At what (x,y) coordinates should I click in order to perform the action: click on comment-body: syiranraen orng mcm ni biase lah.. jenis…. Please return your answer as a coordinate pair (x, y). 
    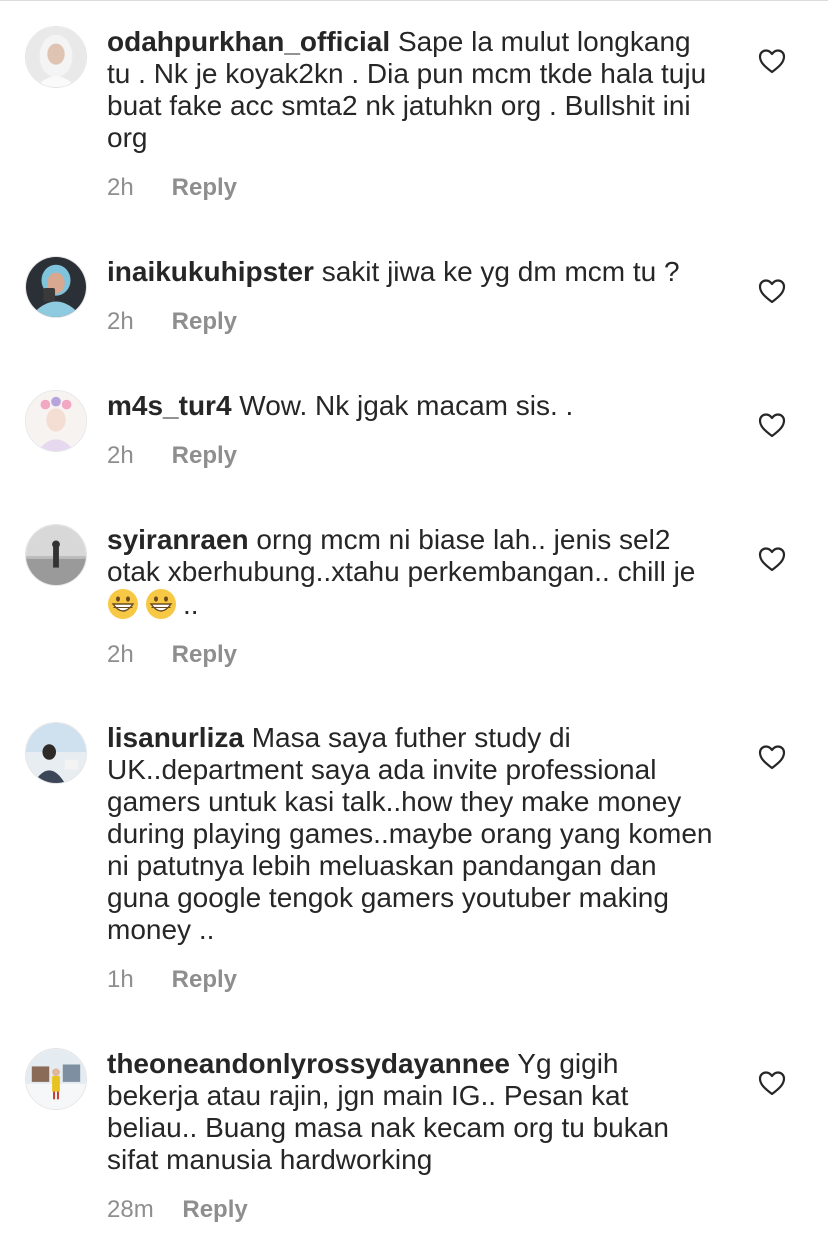
    Looking at the image, I should click on (412, 596).